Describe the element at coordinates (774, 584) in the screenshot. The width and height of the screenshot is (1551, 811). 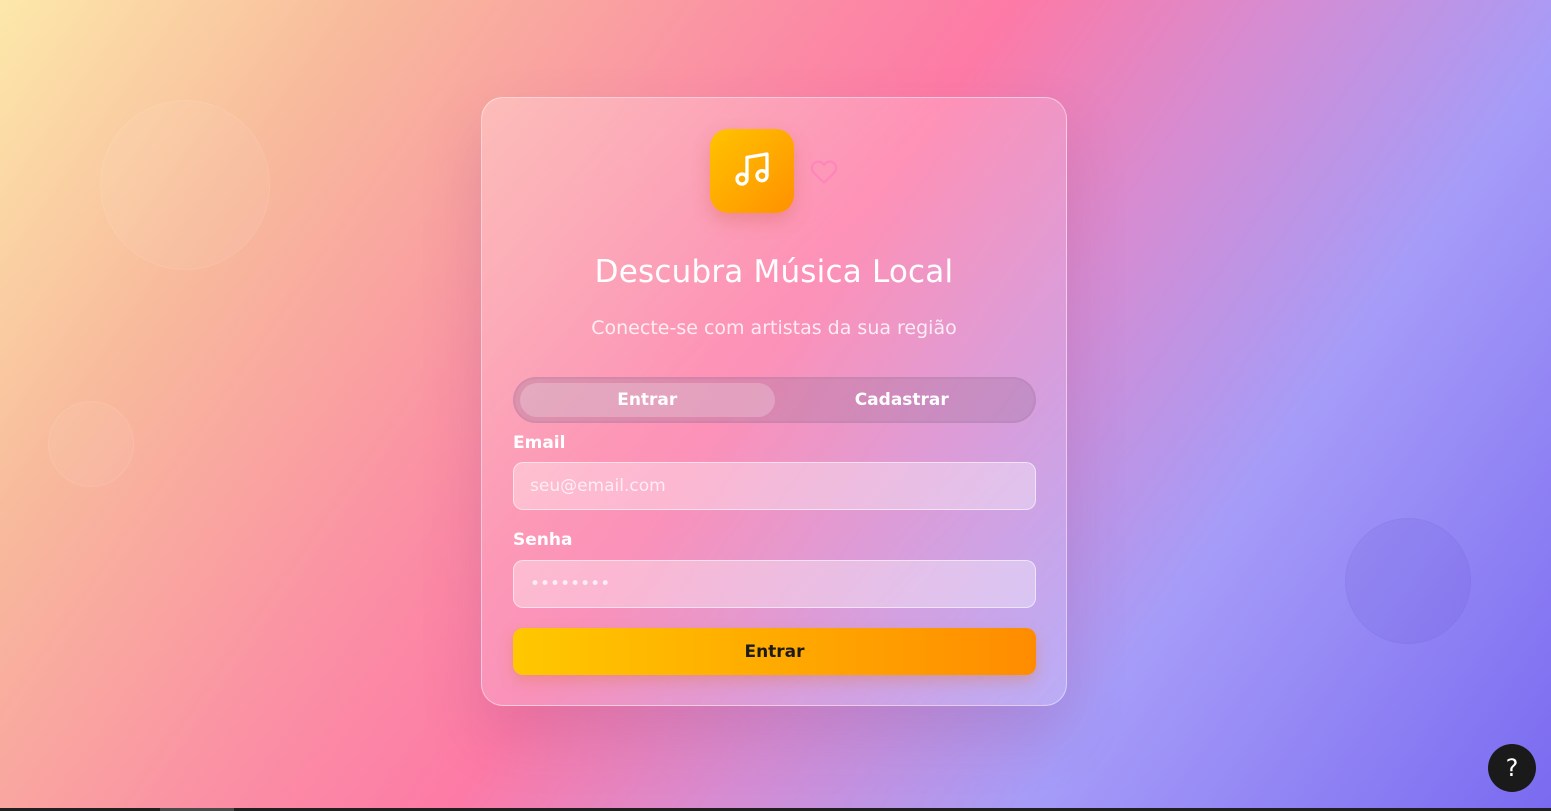
I see `password-field` at that location.